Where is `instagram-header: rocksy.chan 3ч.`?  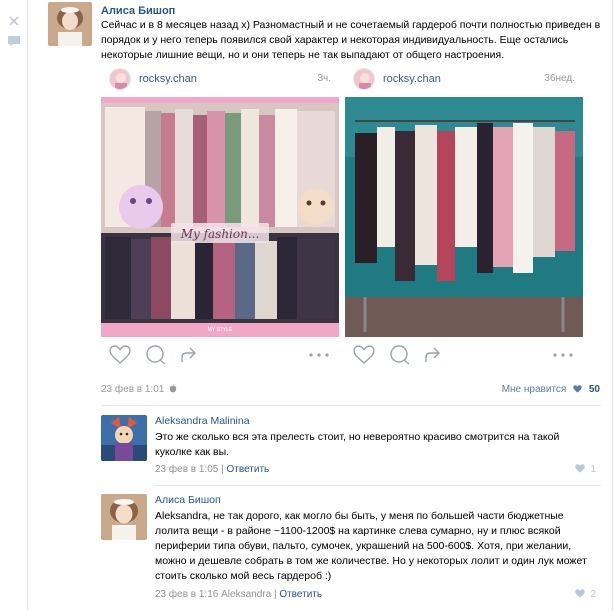
instagram-header: rocksy.chan 3ч. is located at coordinates (220, 80).